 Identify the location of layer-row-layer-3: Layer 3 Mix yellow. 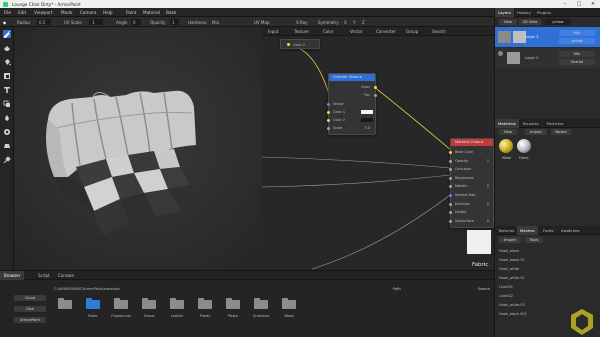
(547, 37).